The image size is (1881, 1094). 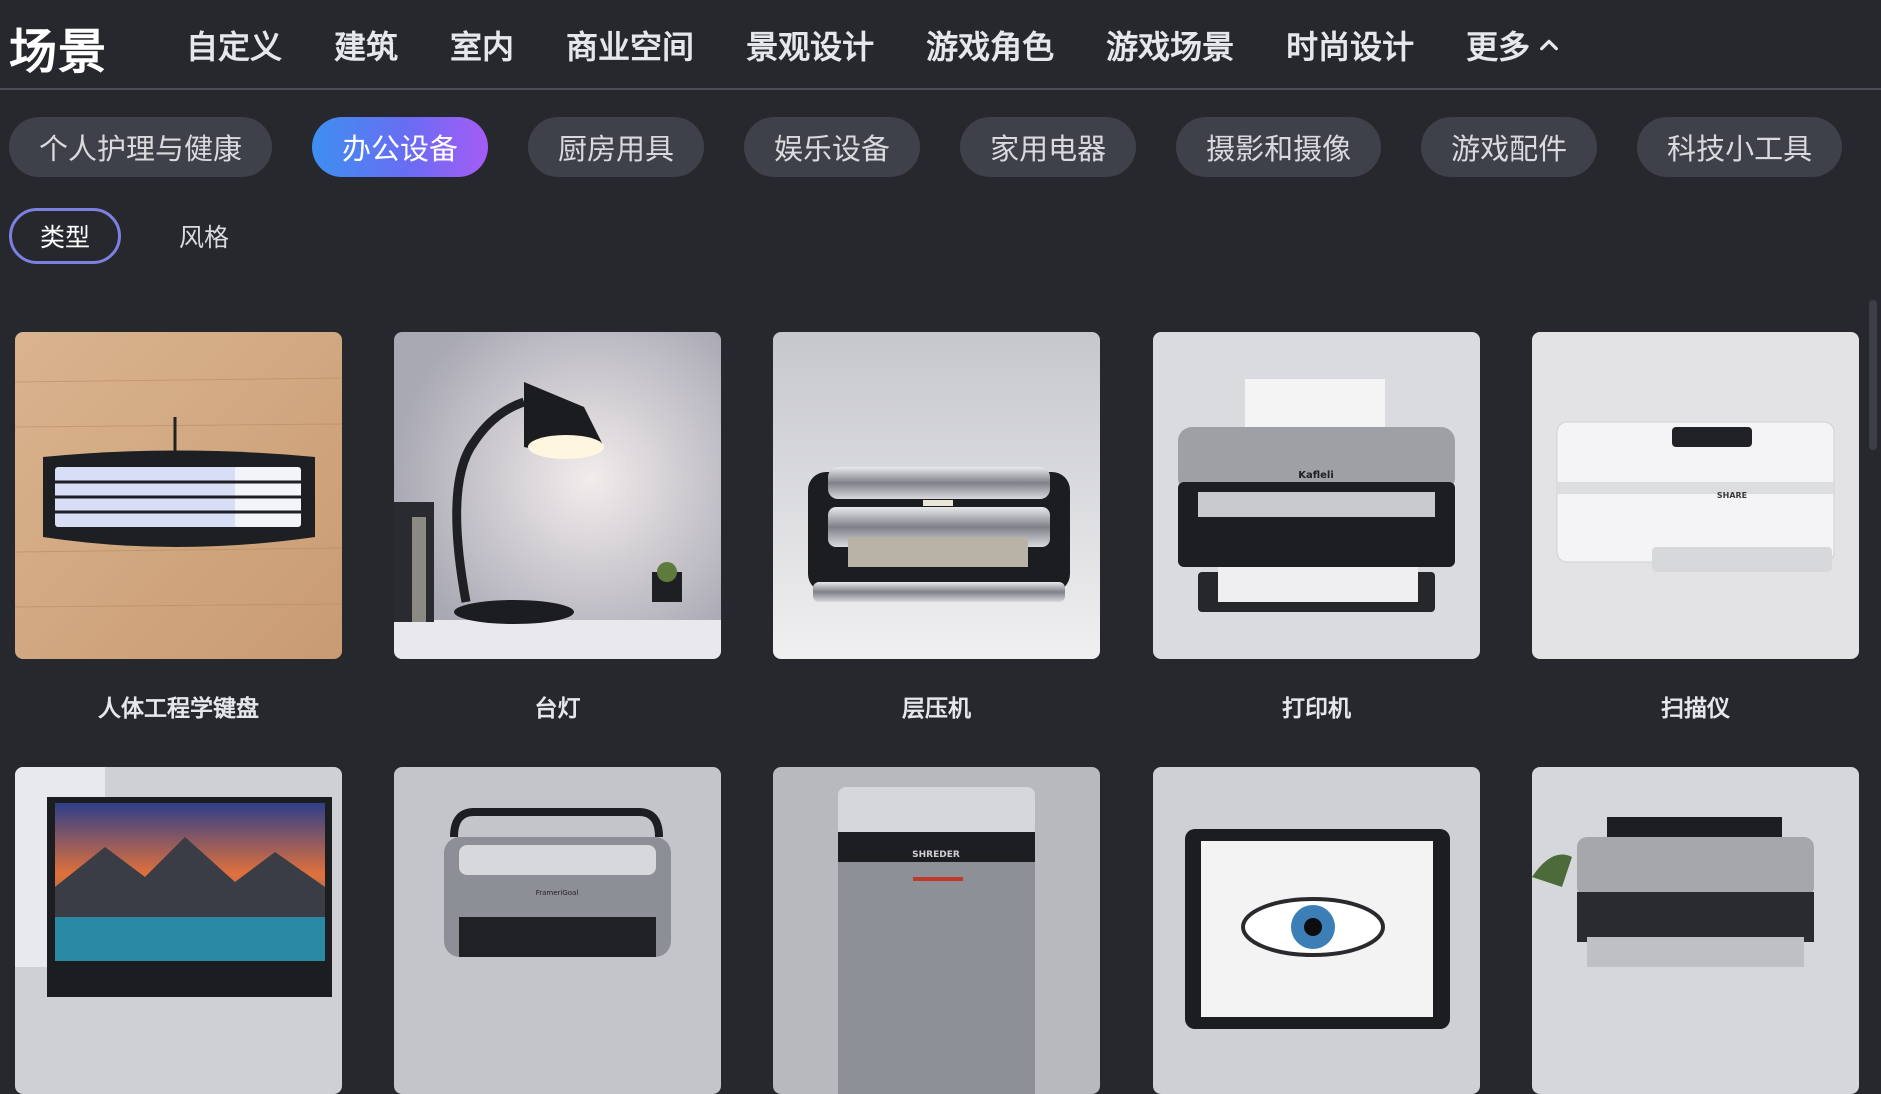 I want to click on page-title: 场景, so click(x=58, y=52).